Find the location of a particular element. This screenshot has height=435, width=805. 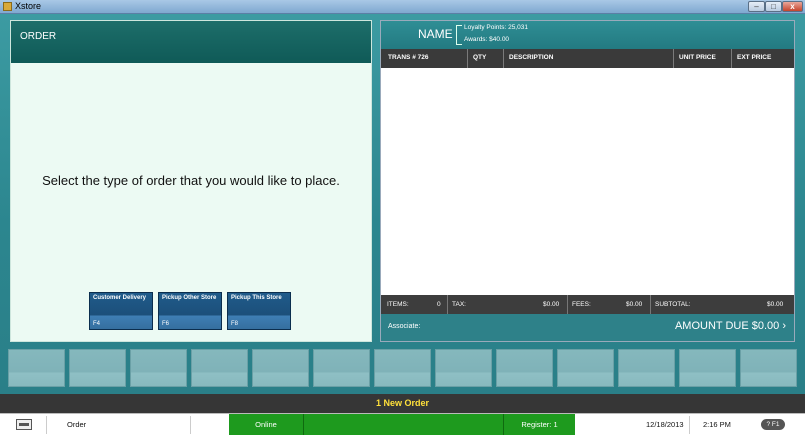

close-button: x is located at coordinates (792, 6).